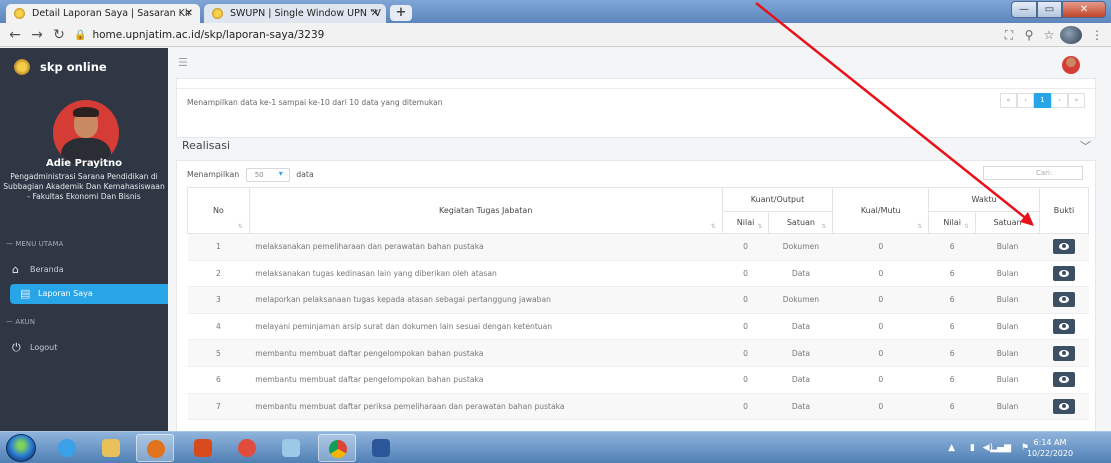 The height and width of the screenshot is (463, 1111). What do you see at coordinates (295, 13) in the screenshot?
I see `tab-swupn: SWUPN | Single Window UPN "V ✕` at bounding box center [295, 13].